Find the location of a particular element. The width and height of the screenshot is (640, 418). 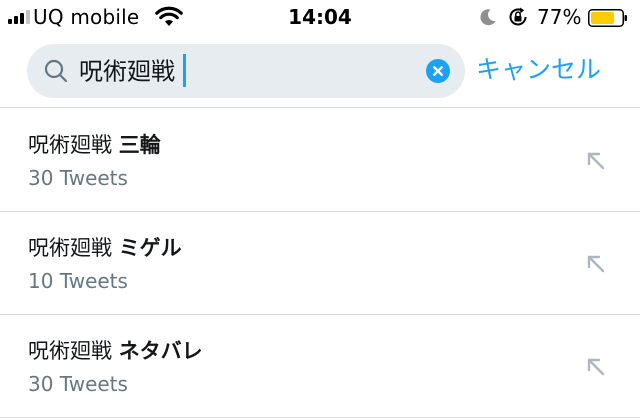

close-icon is located at coordinates (438, 71).